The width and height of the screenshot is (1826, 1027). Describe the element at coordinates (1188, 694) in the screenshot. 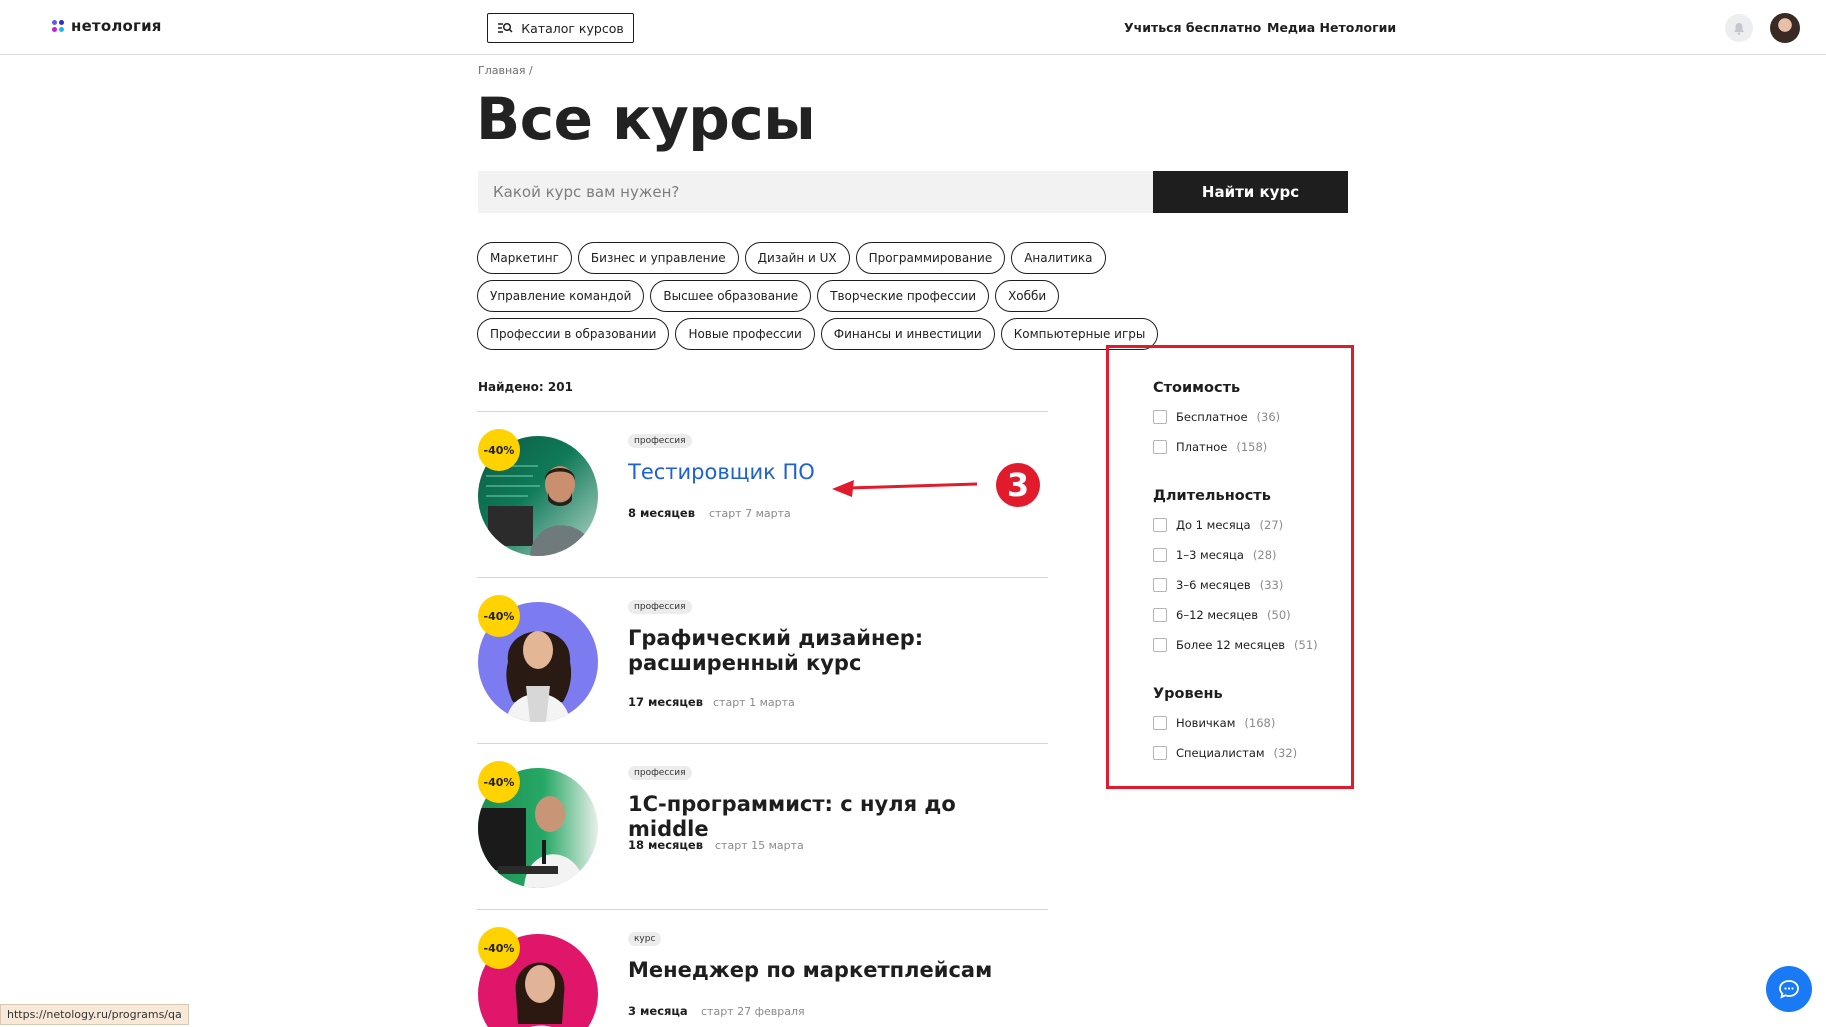

I see `filter-level-title: Уровень` at that location.